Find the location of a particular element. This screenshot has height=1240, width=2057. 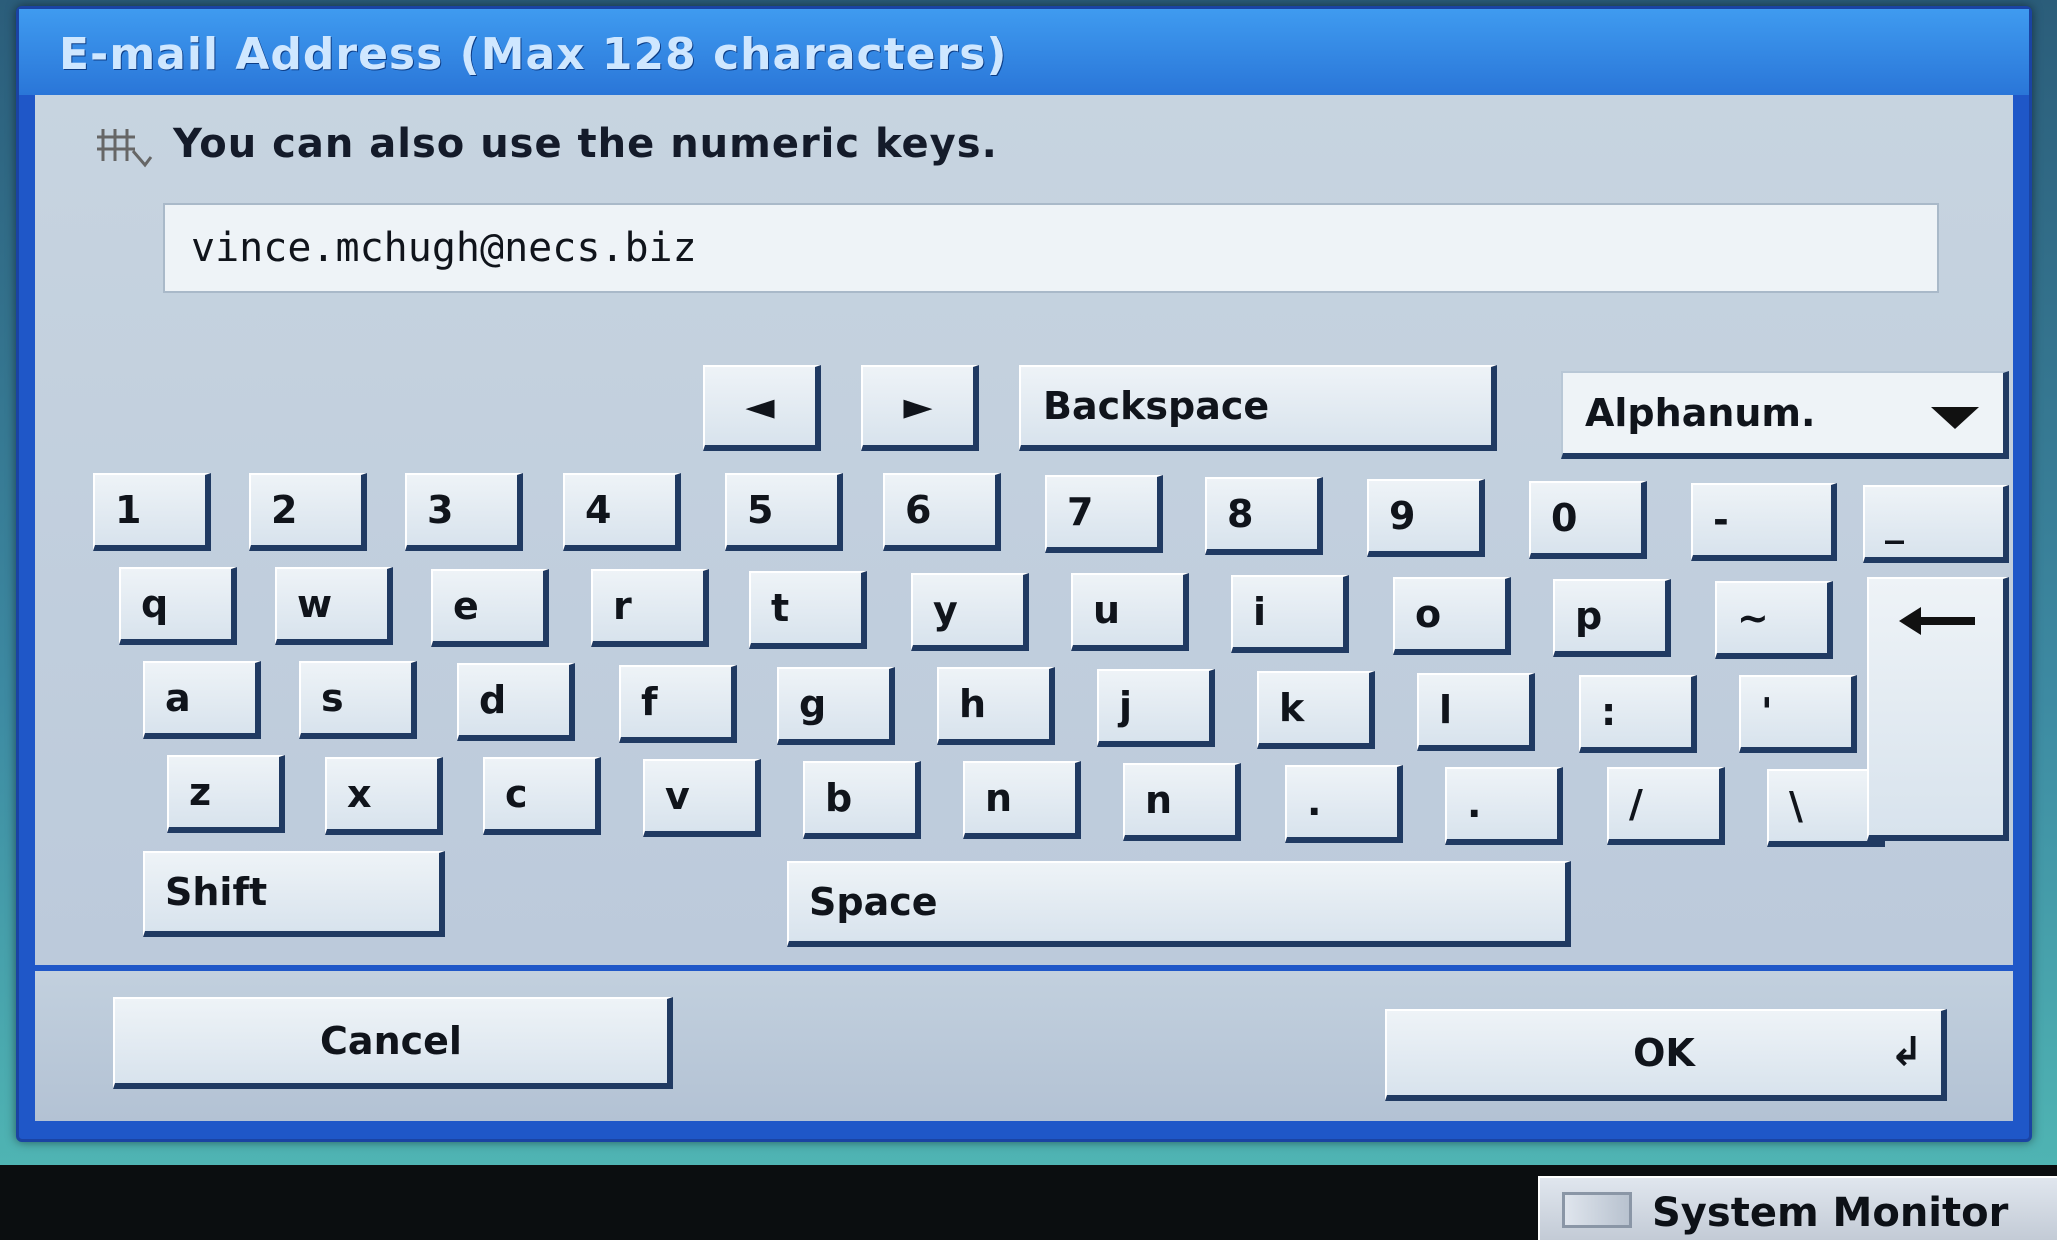

email-field: vince.mchugh@necs.biz is located at coordinates (1051, 248).